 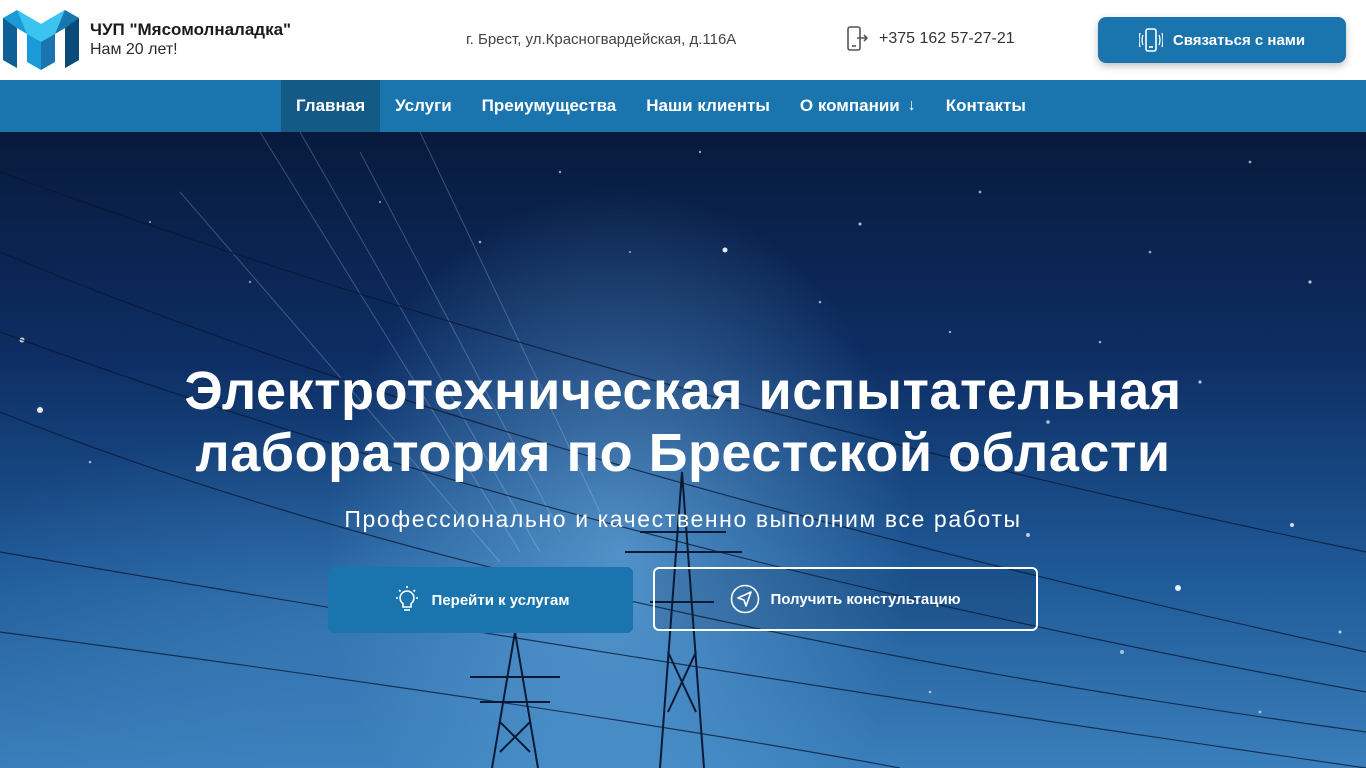 What do you see at coordinates (134, 49) in the screenshot?
I see `company-tagline: Нам 20 лет!` at bounding box center [134, 49].